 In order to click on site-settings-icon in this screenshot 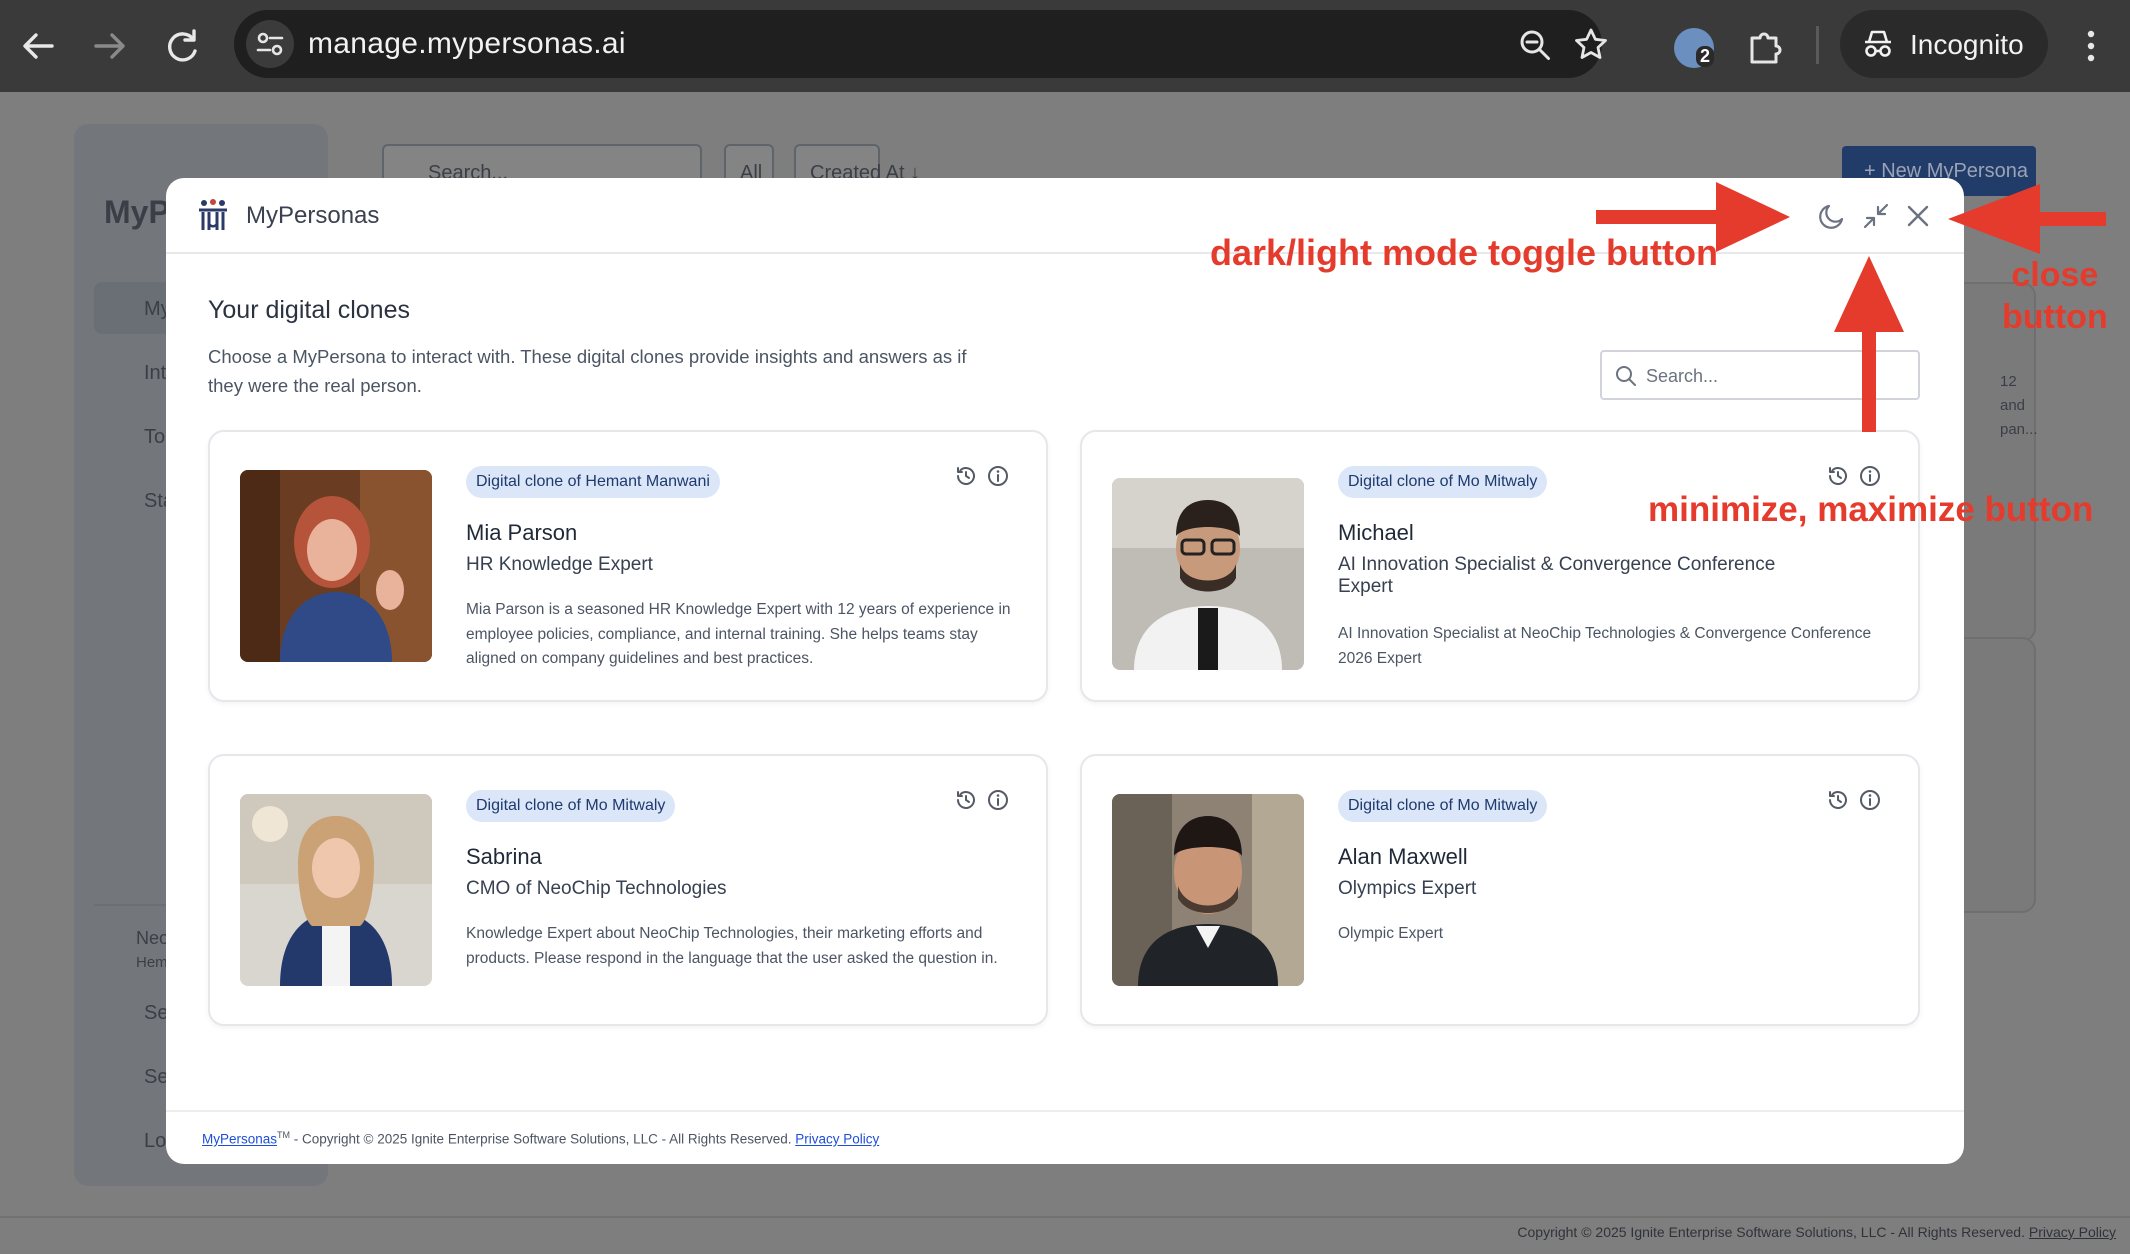, I will do `click(270, 44)`.